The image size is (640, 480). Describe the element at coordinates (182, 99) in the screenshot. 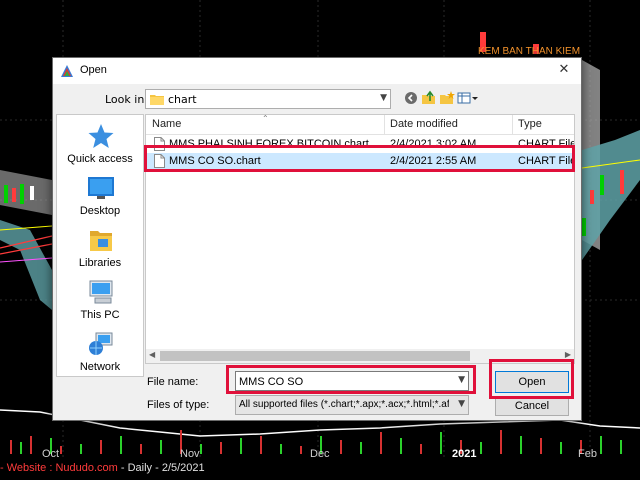

I see `look-in-value: chart` at that location.